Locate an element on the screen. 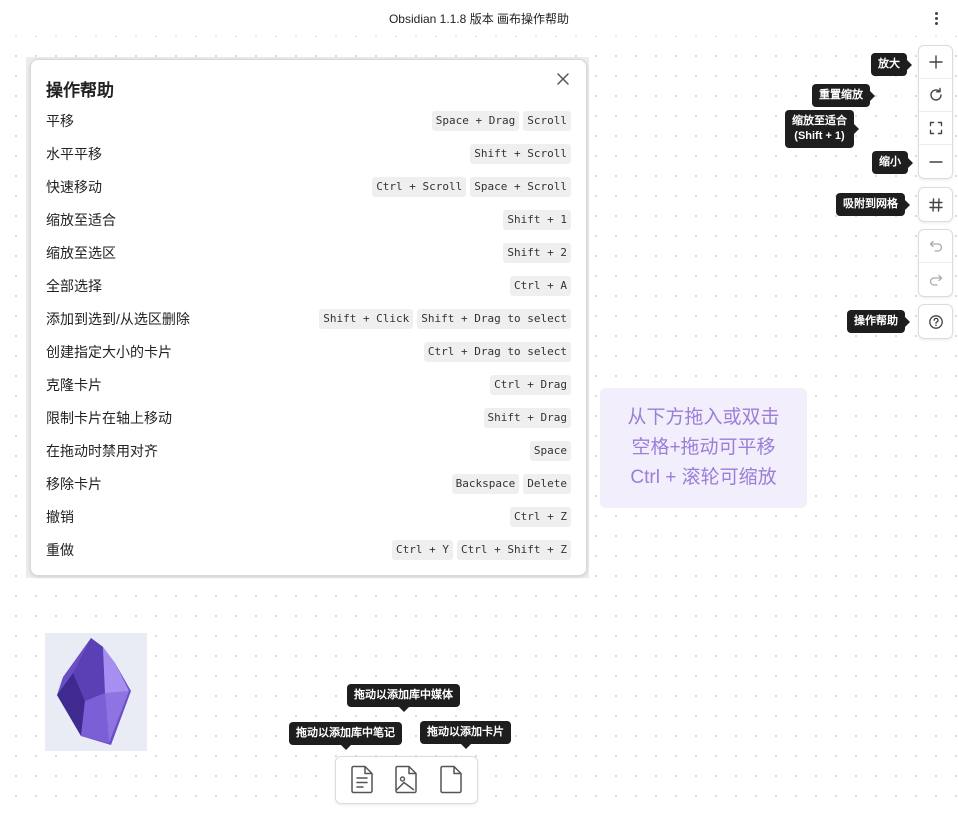 The height and width of the screenshot is (813, 958). add-card-button is located at coordinates (451, 780).